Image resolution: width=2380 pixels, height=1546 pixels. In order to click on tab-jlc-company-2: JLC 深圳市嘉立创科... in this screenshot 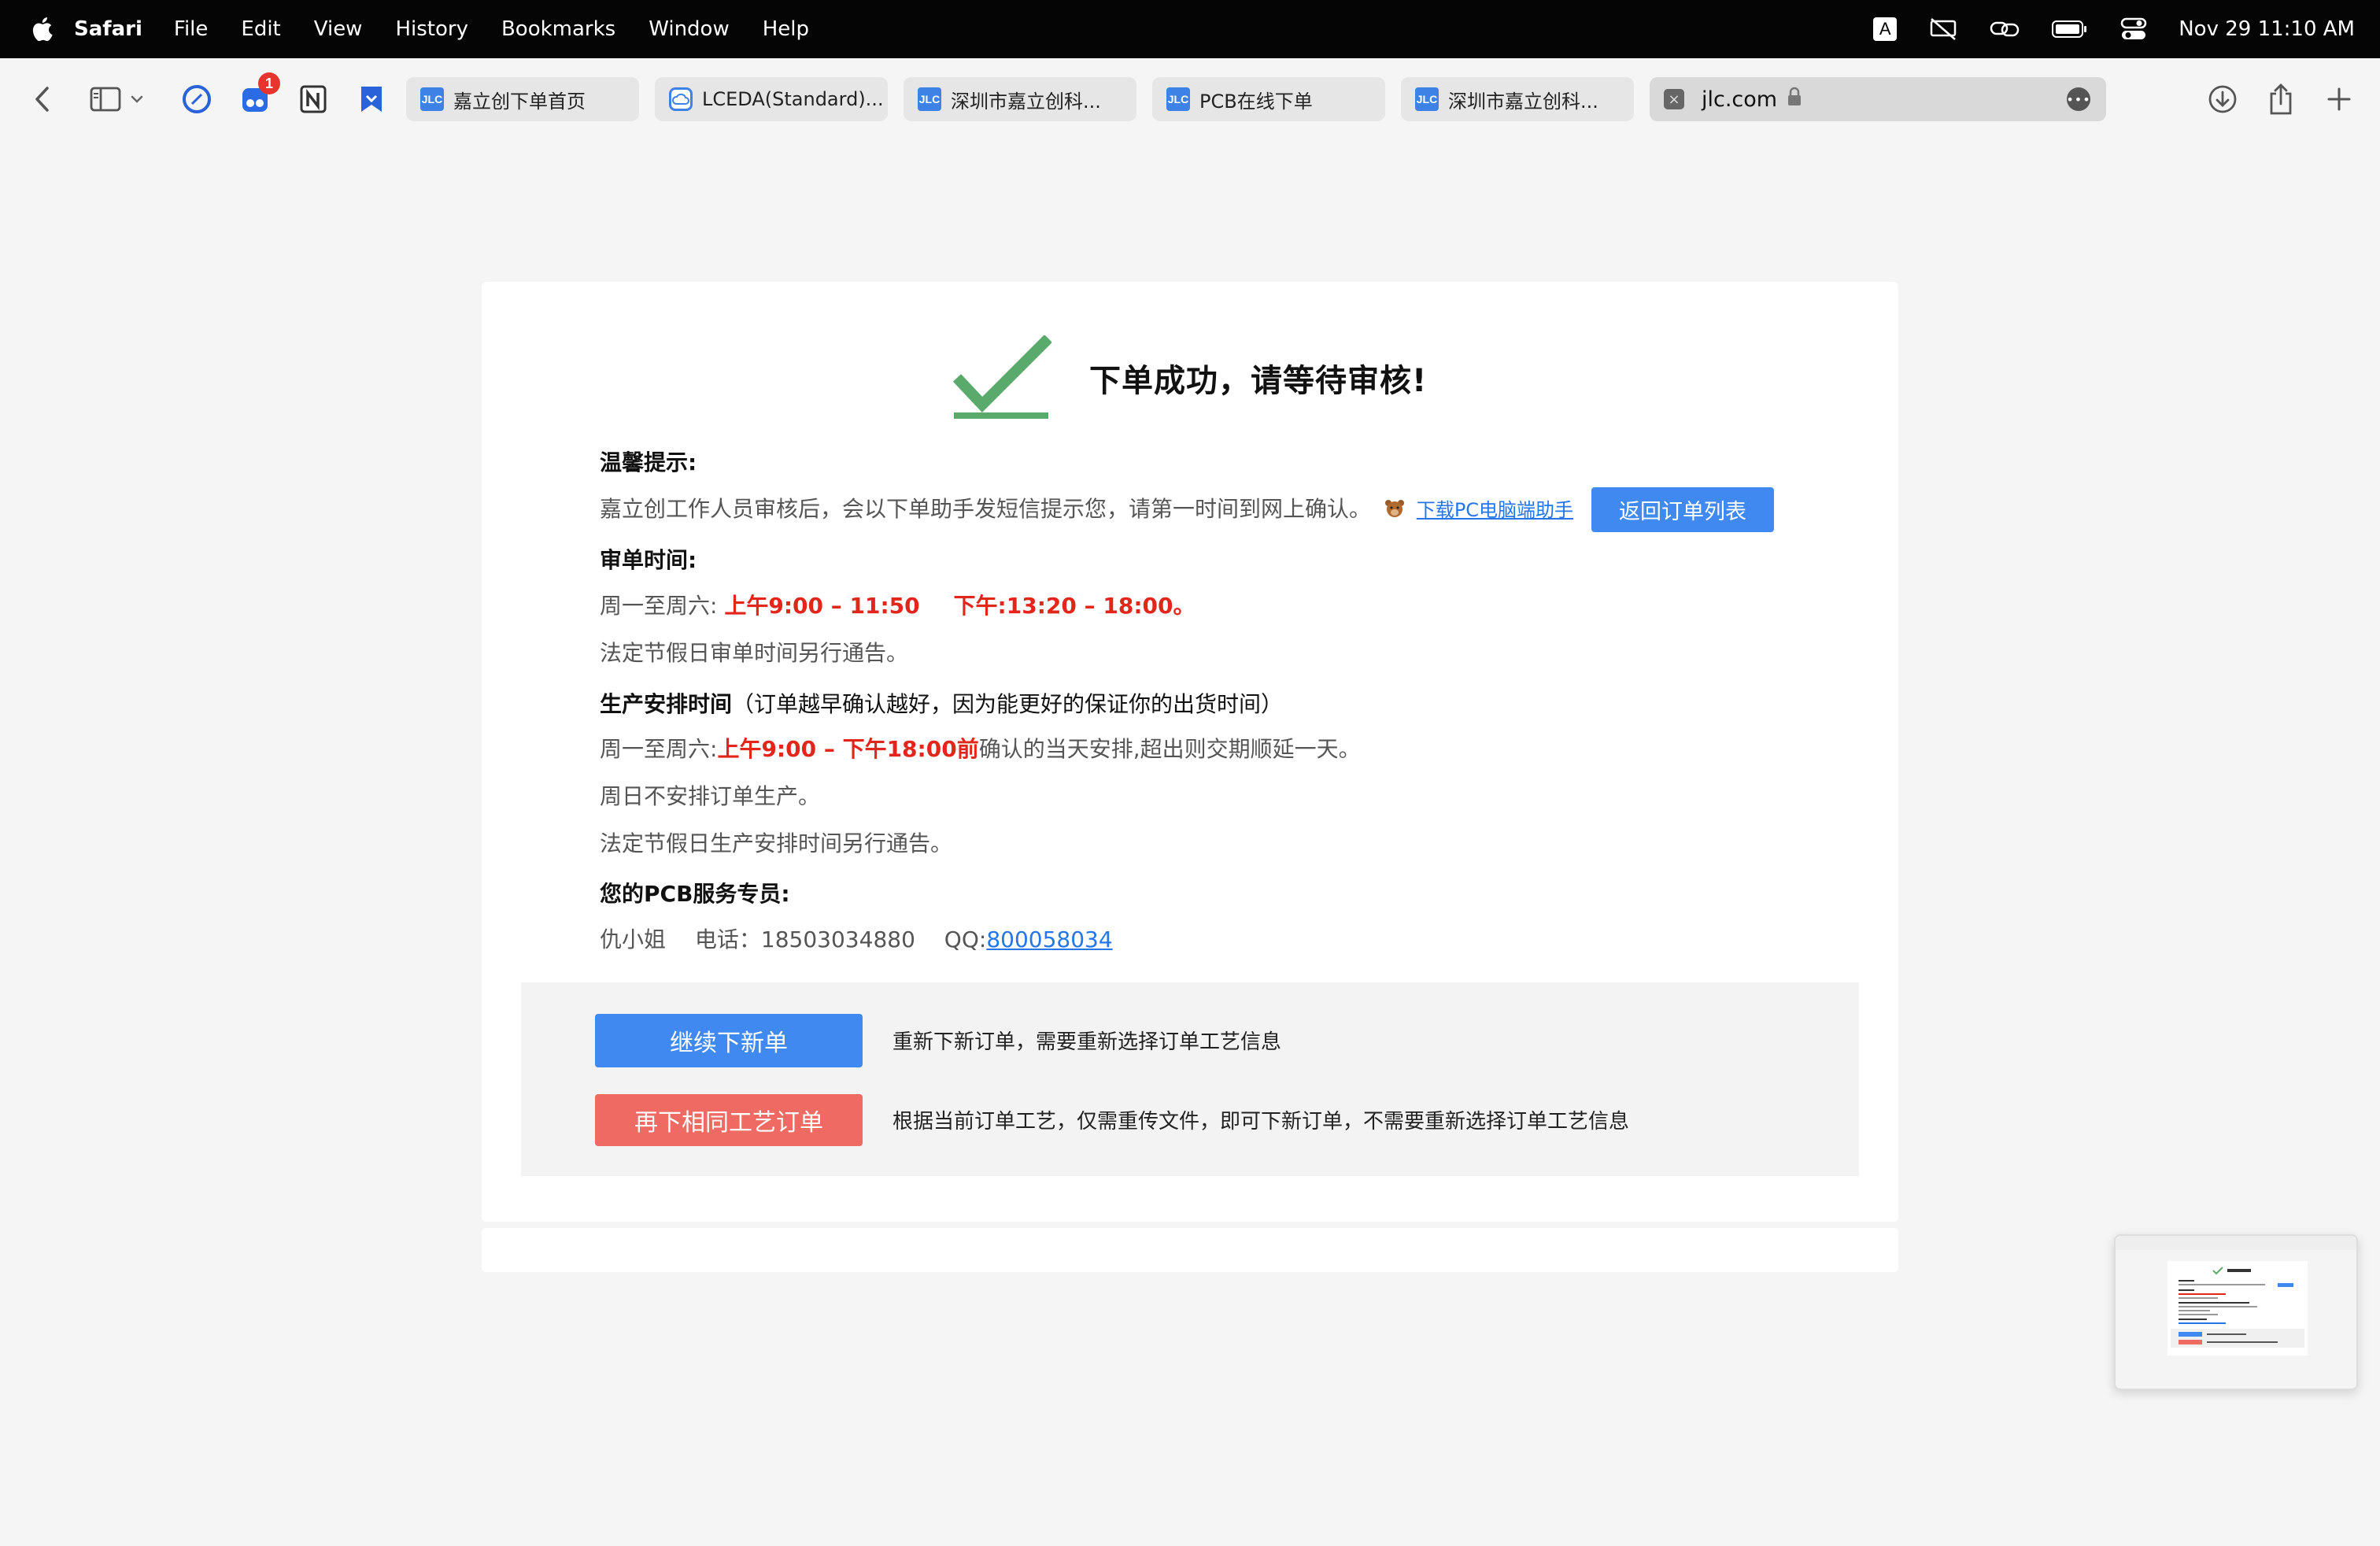, I will do `click(1517, 99)`.